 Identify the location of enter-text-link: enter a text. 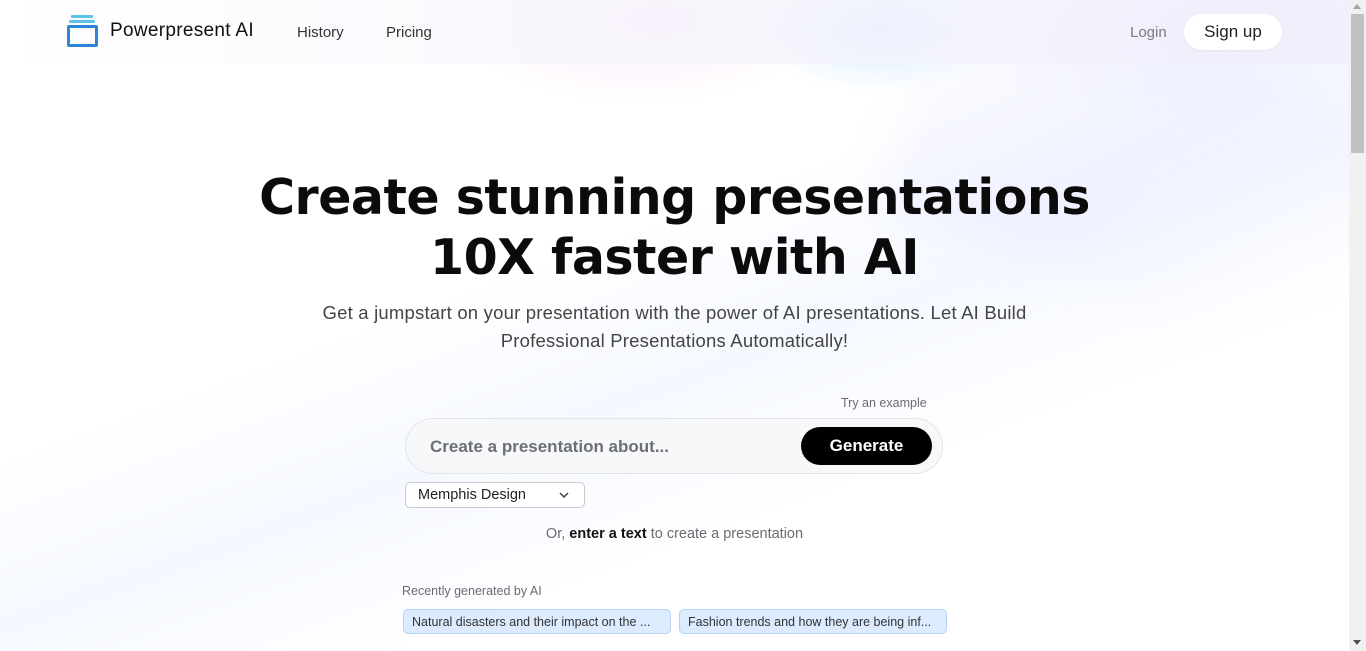
(607, 534).